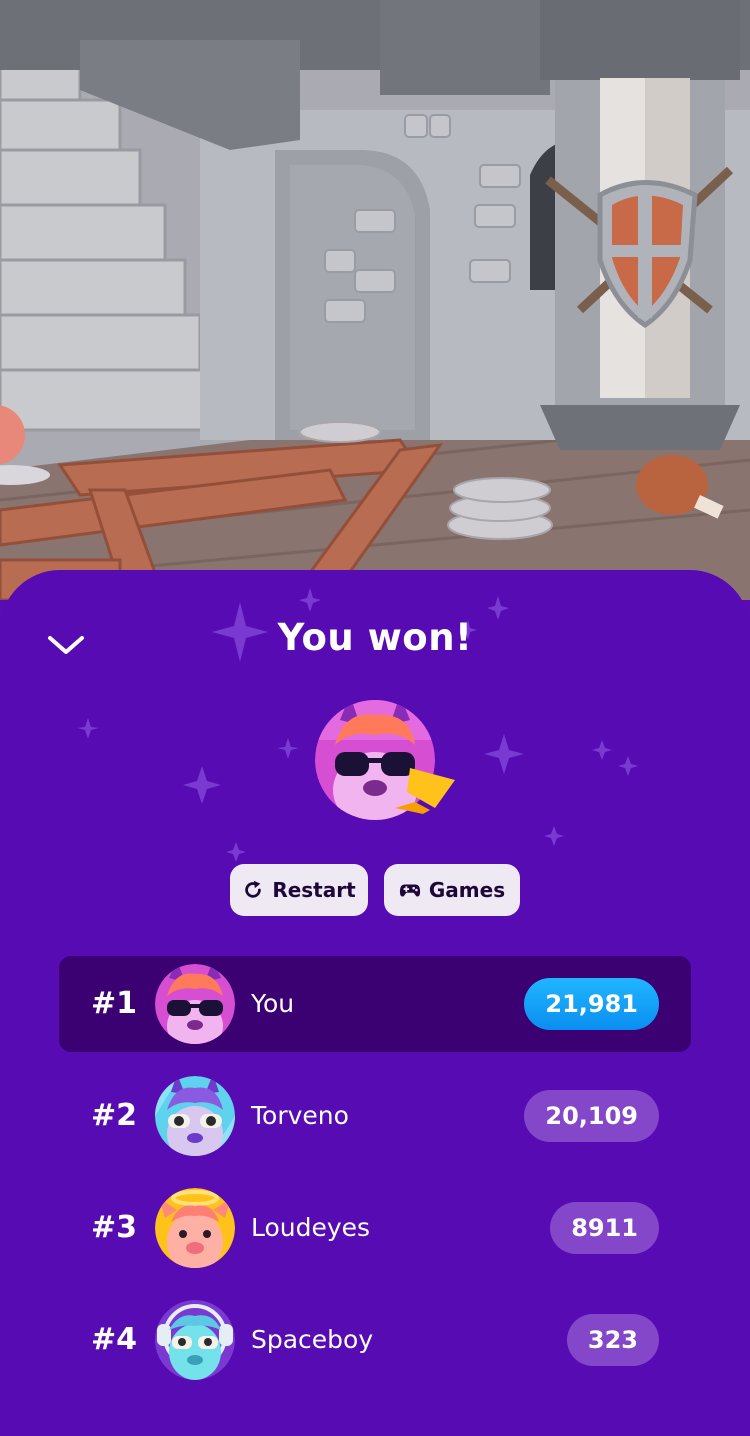 This screenshot has height=1436, width=750. I want to click on rank-label: #1, so click(114, 1003).